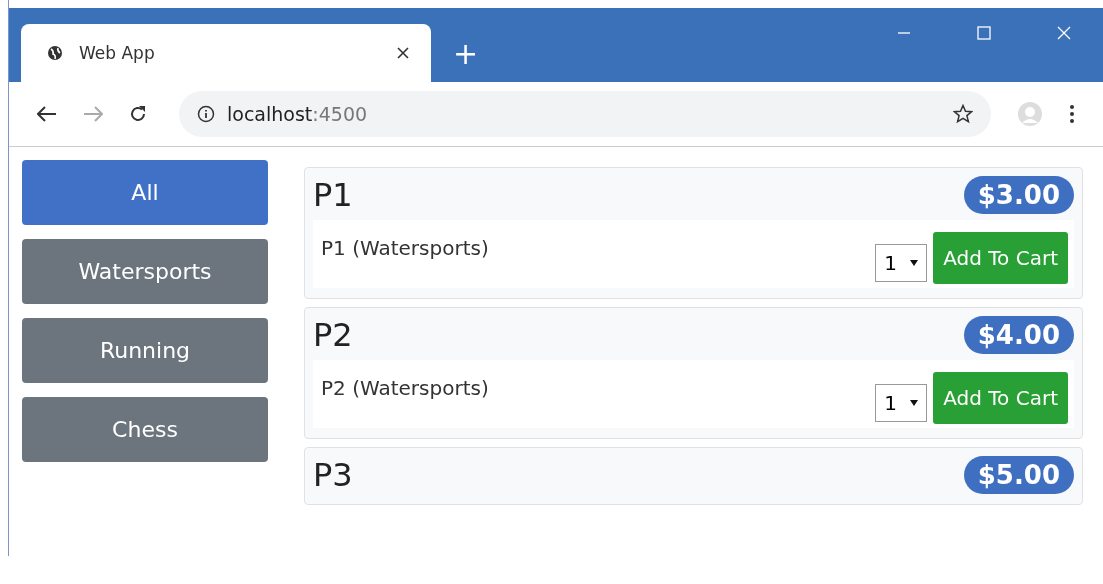  I want to click on price-badge: $4.00, so click(1018, 335).